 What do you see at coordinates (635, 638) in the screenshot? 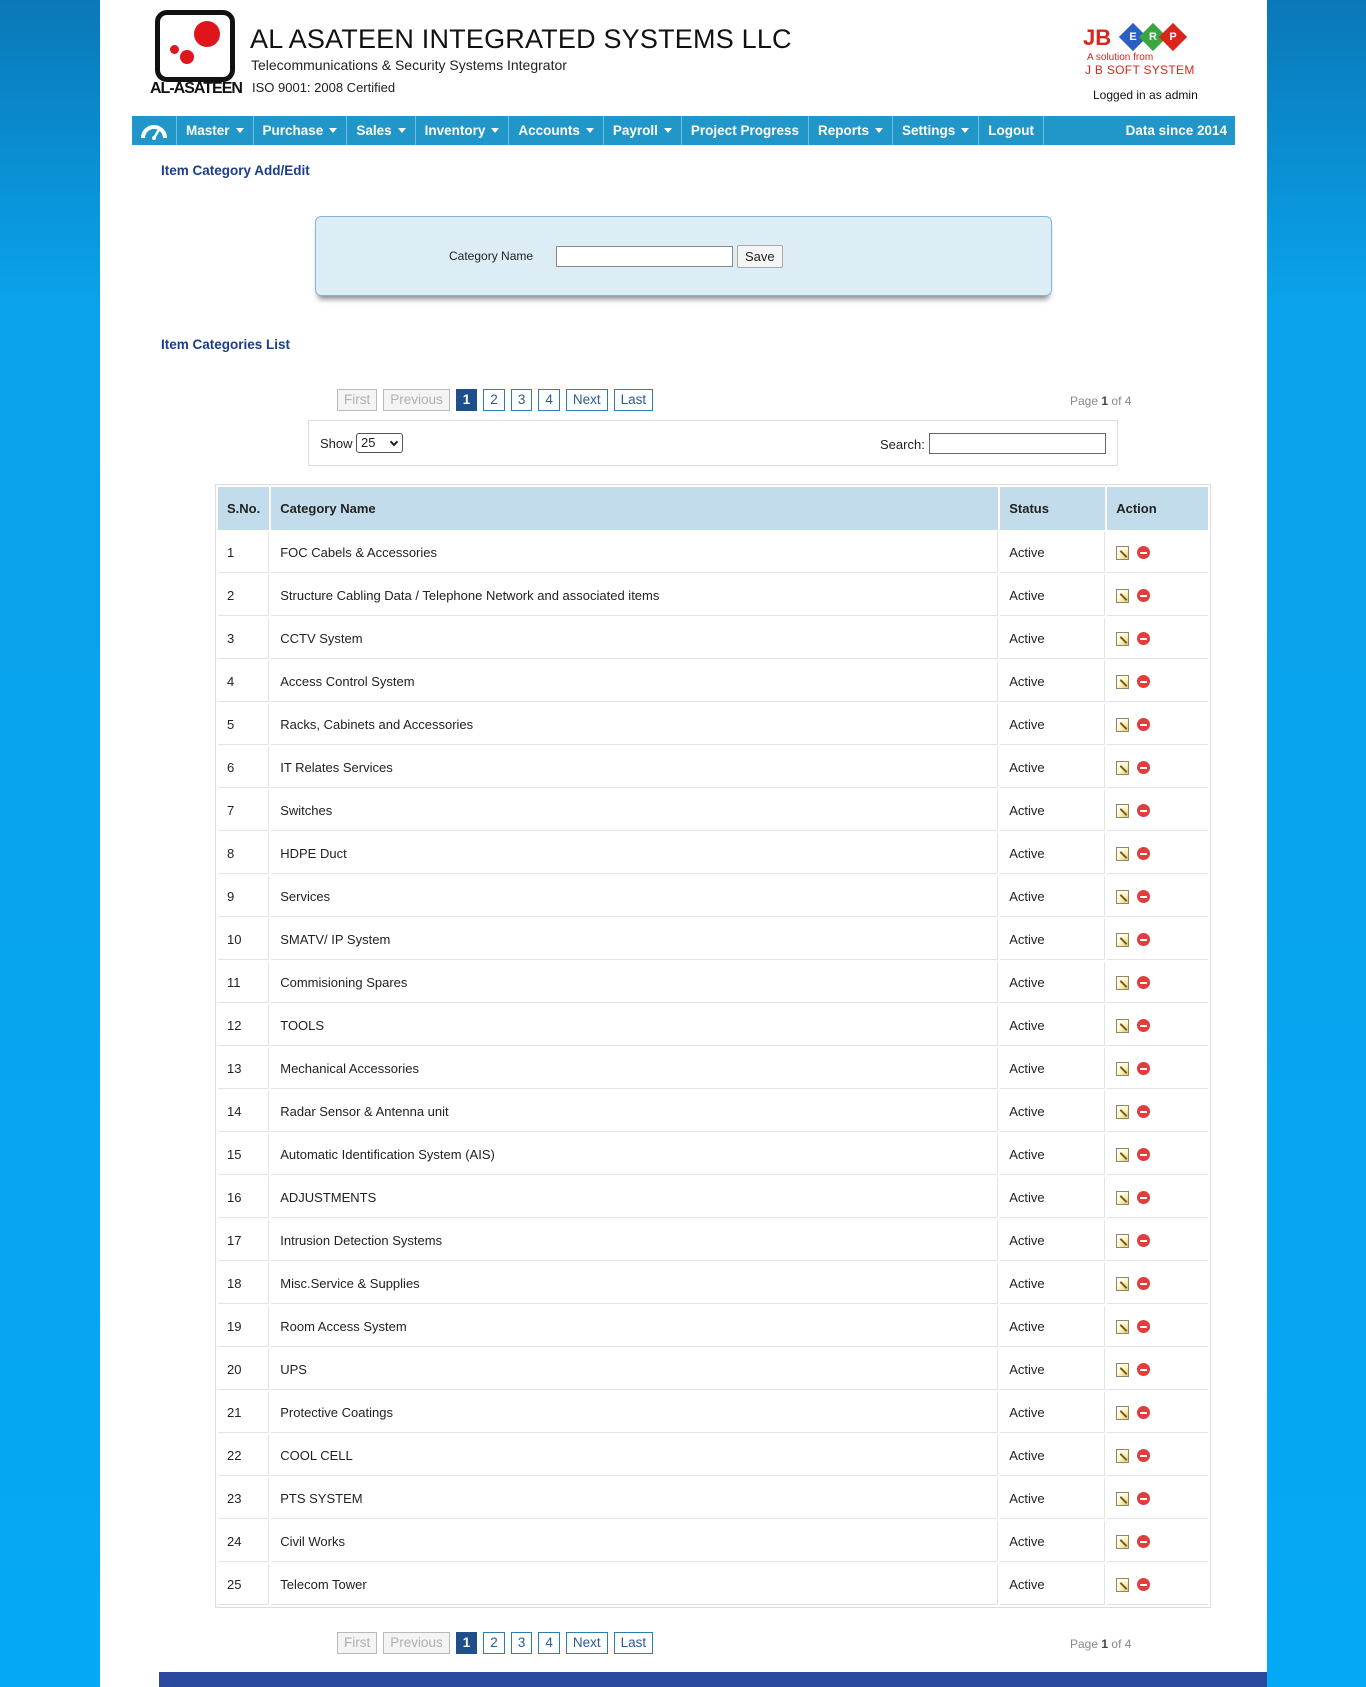
I see `cell-category-name: CCTV System` at bounding box center [635, 638].